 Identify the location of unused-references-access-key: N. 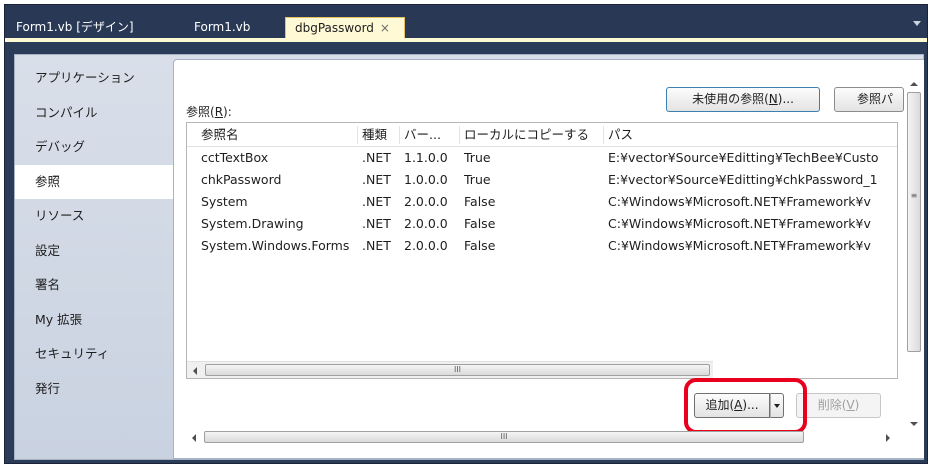
(773, 99).